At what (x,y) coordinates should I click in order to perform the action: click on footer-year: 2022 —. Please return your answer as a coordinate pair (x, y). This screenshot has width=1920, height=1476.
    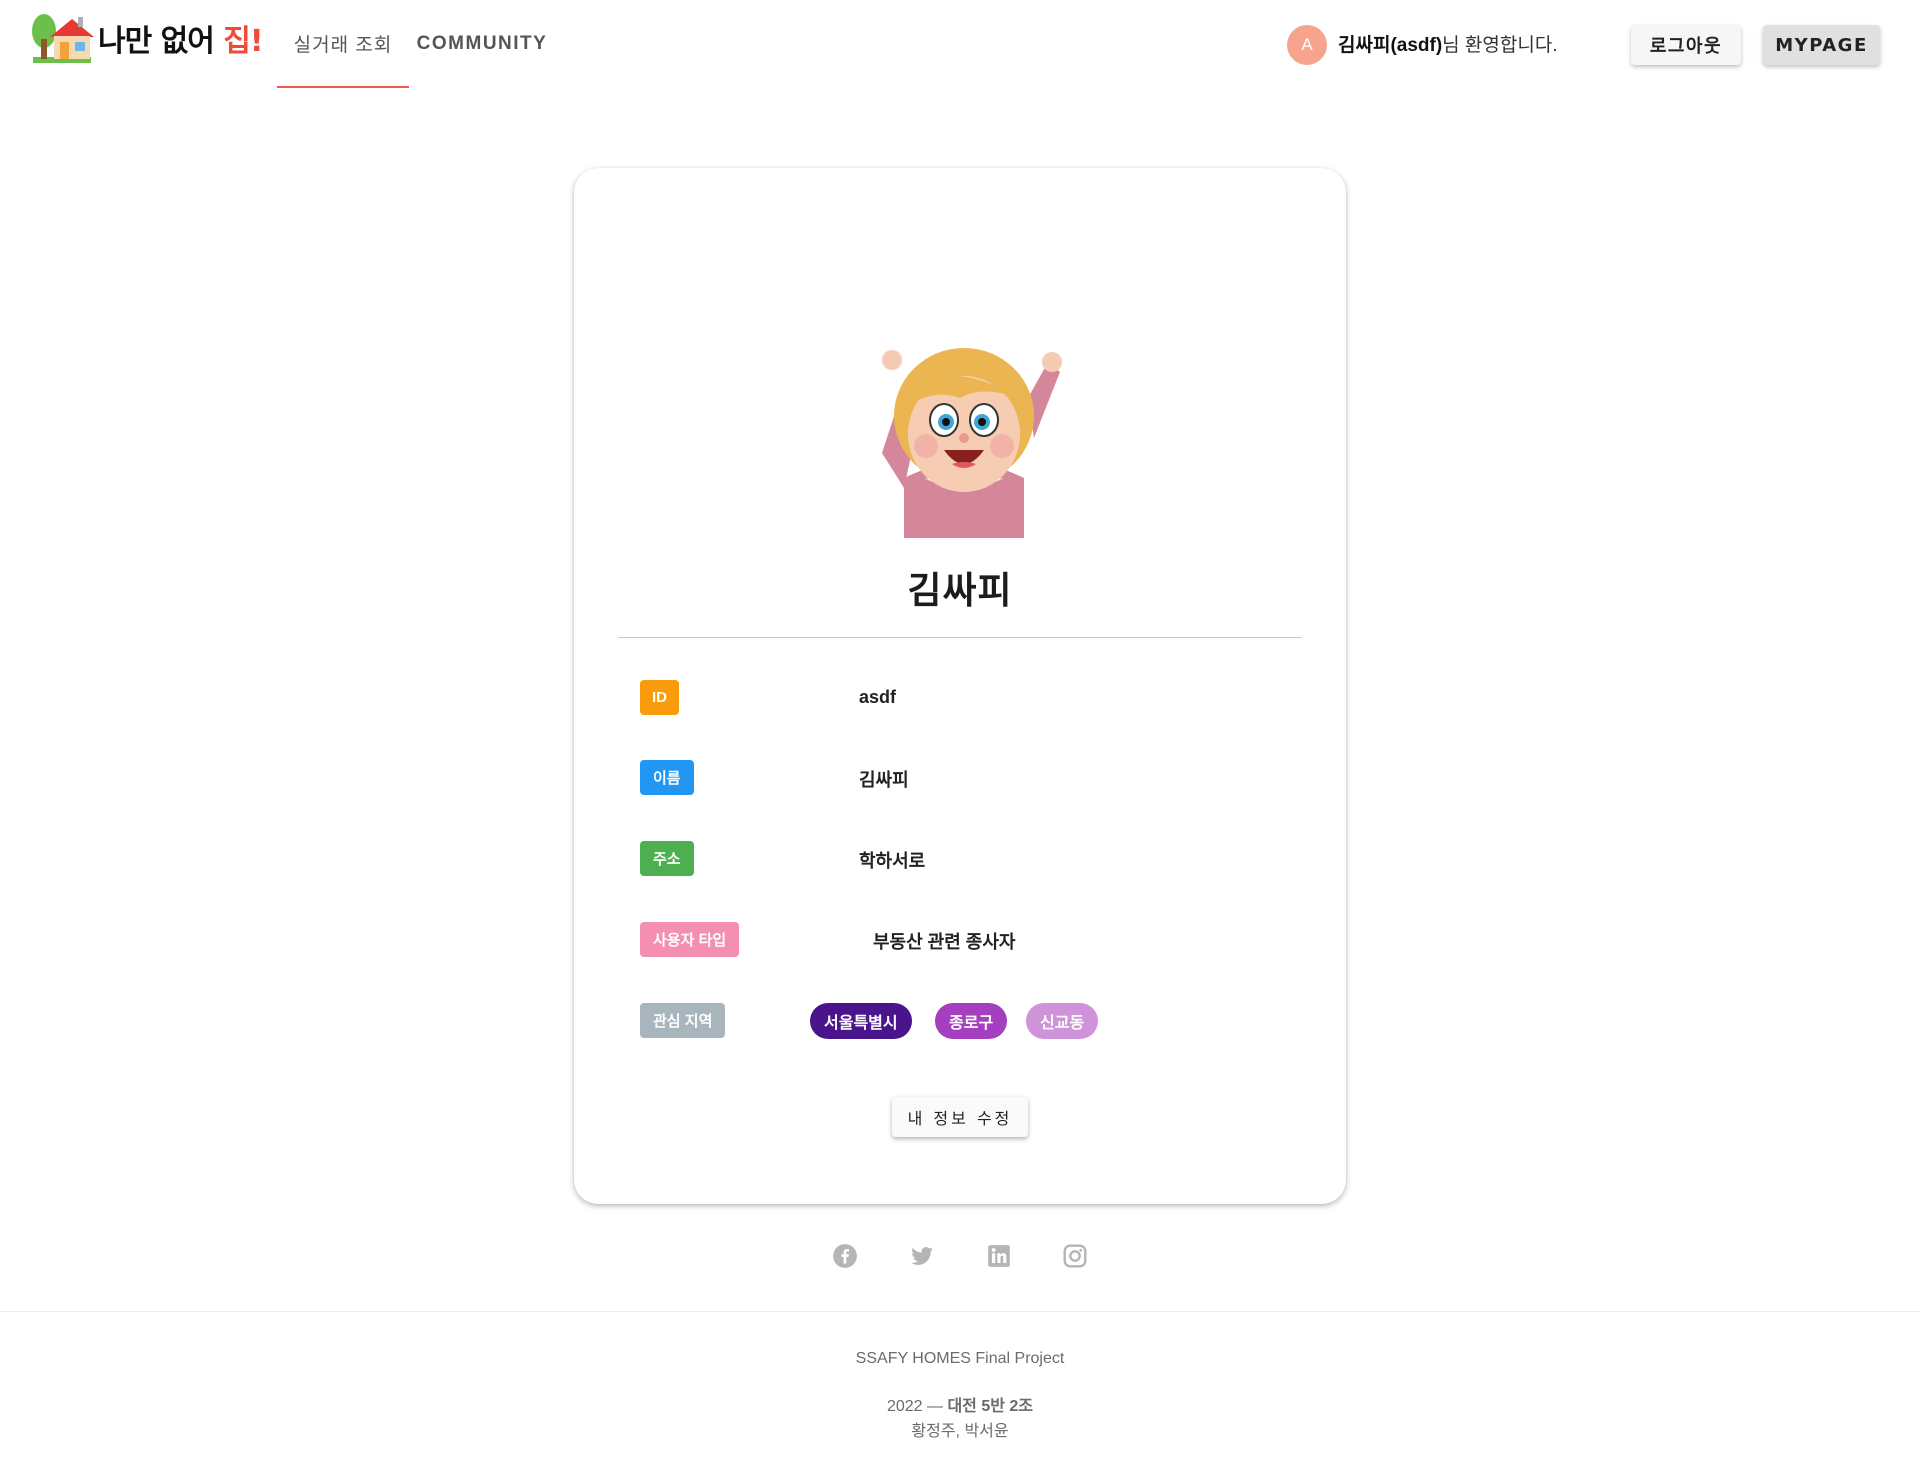
    Looking at the image, I should click on (917, 1406).